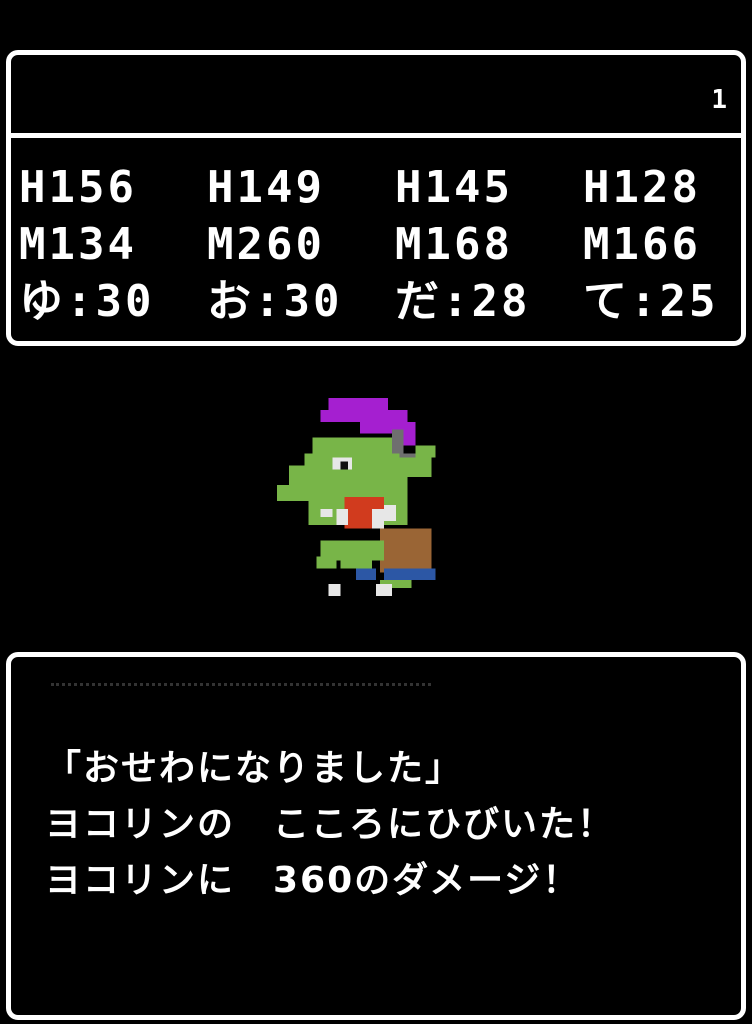  Describe the element at coordinates (719, 100) in the screenshot. I see `status-header-value: 1` at that location.